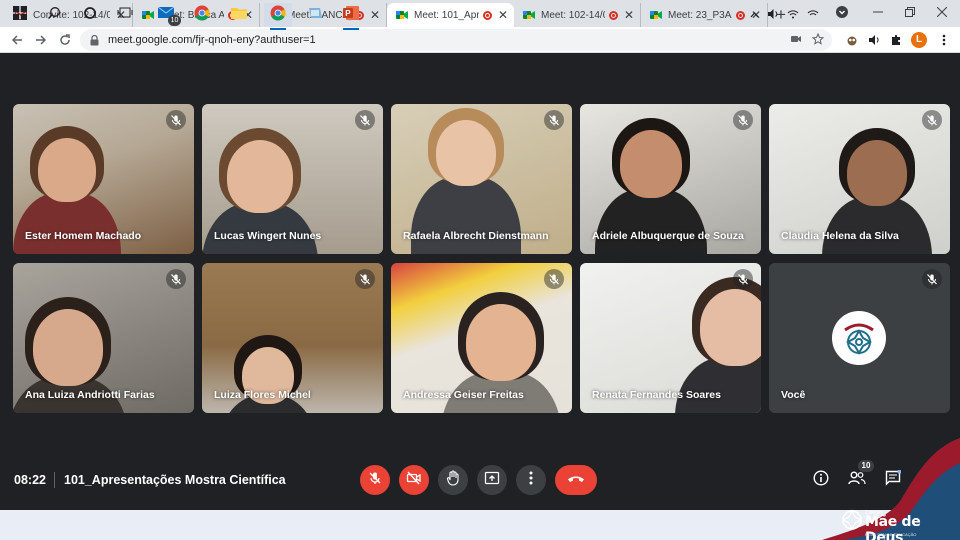 The image size is (960, 540). What do you see at coordinates (65, 40) in the screenshot?
I see `reload-button` at bounding box center [65, 40].